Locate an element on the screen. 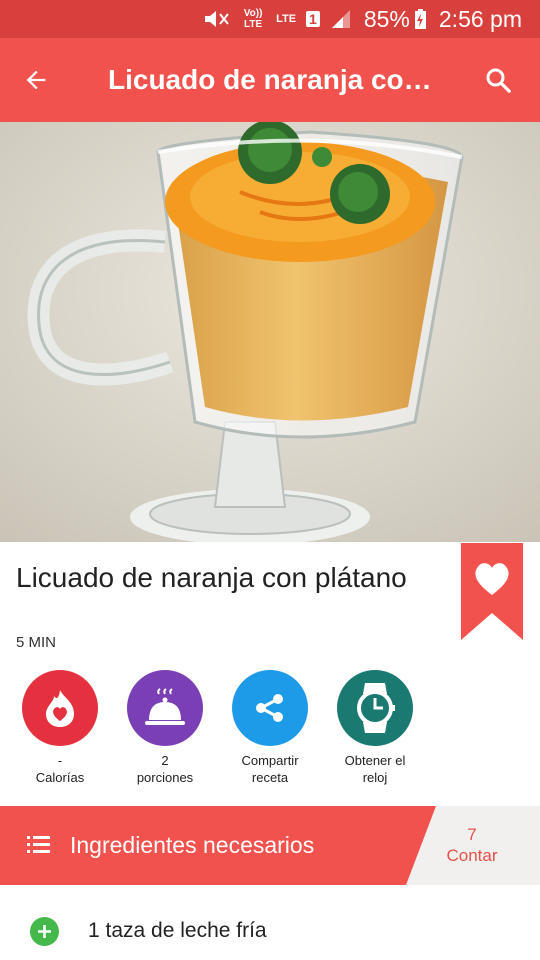  share-icon is located at coordinates (269, 708).